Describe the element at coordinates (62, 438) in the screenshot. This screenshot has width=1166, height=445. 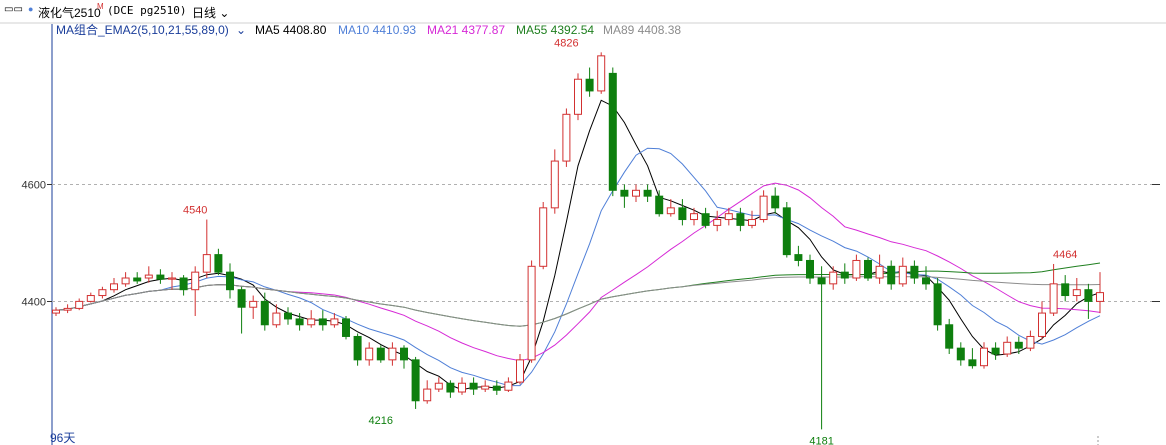
I see `days-count-label: 96天` at that location.